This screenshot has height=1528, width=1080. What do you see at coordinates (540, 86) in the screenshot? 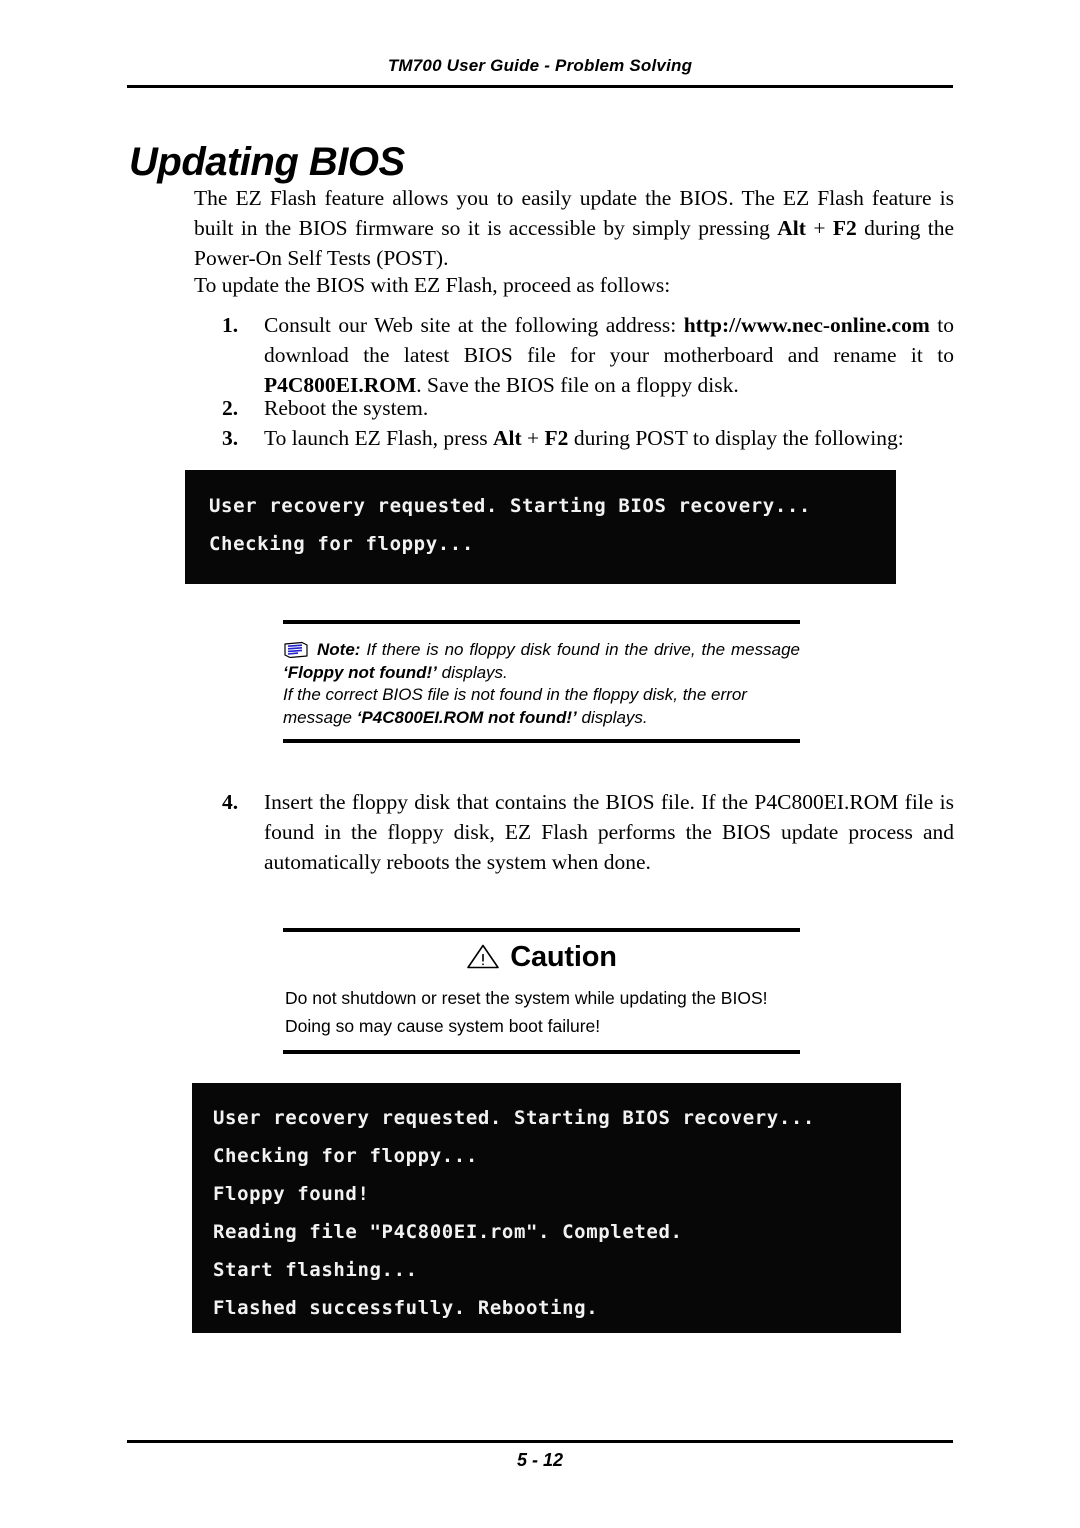
I see `header-divider` at bounding box center [540, 86].